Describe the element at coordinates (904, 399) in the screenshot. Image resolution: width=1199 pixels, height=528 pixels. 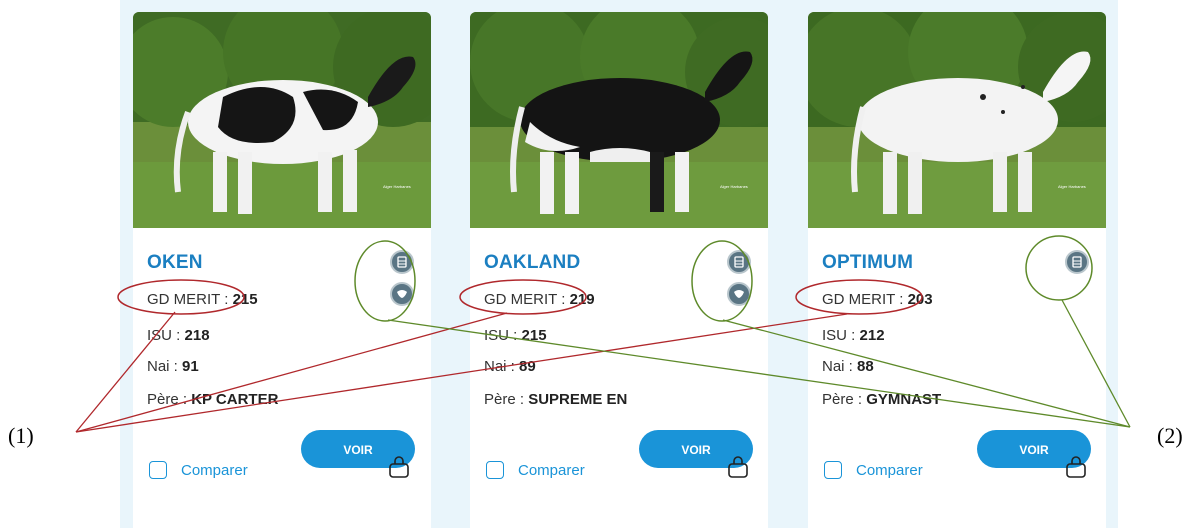
I see `pere-value: GYMNAST` at that location.